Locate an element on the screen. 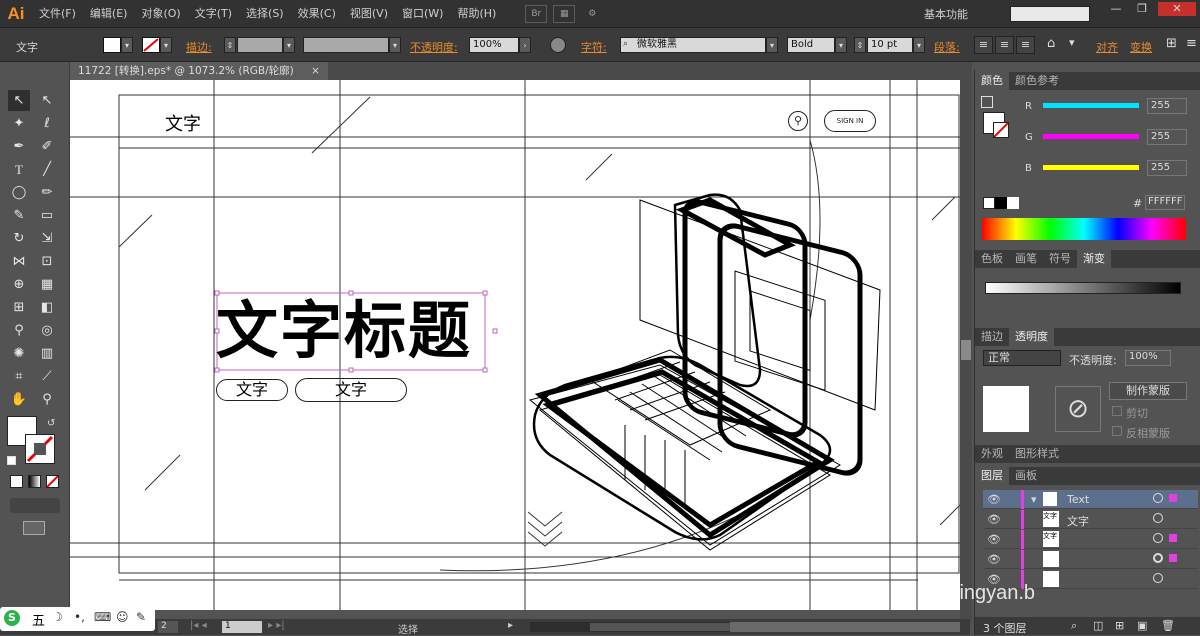 The image size is (1200, 636). zoom-field: 2 is located at coordinates (168, 627).